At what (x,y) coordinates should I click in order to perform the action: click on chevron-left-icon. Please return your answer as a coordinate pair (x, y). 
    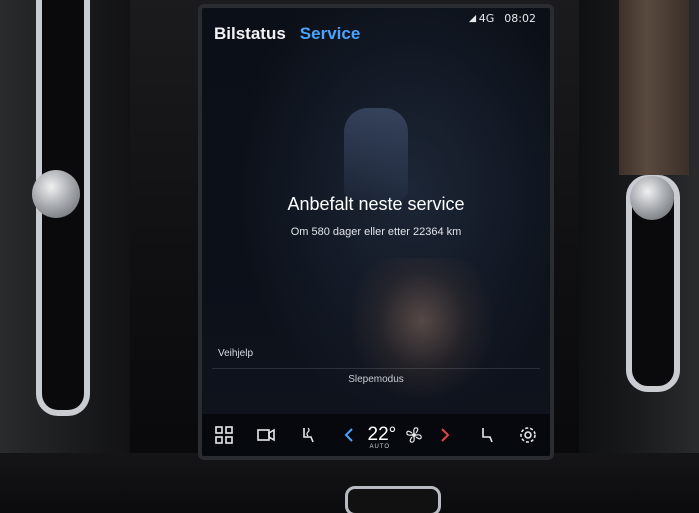
    Looking at the image, I should click on (348, 435).